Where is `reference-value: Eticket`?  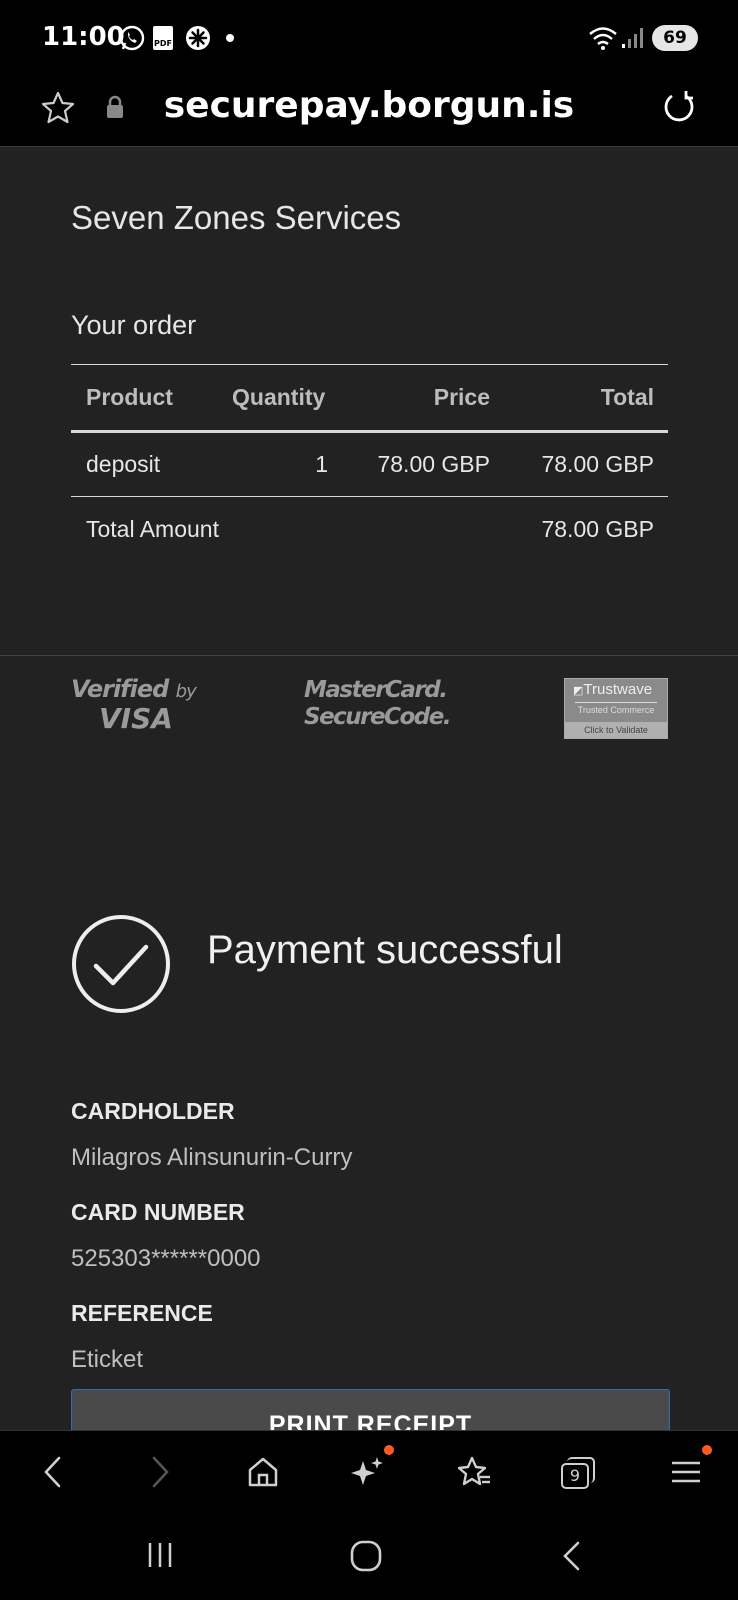
reference-value: Eticket is located at coordinates (107, 1359).